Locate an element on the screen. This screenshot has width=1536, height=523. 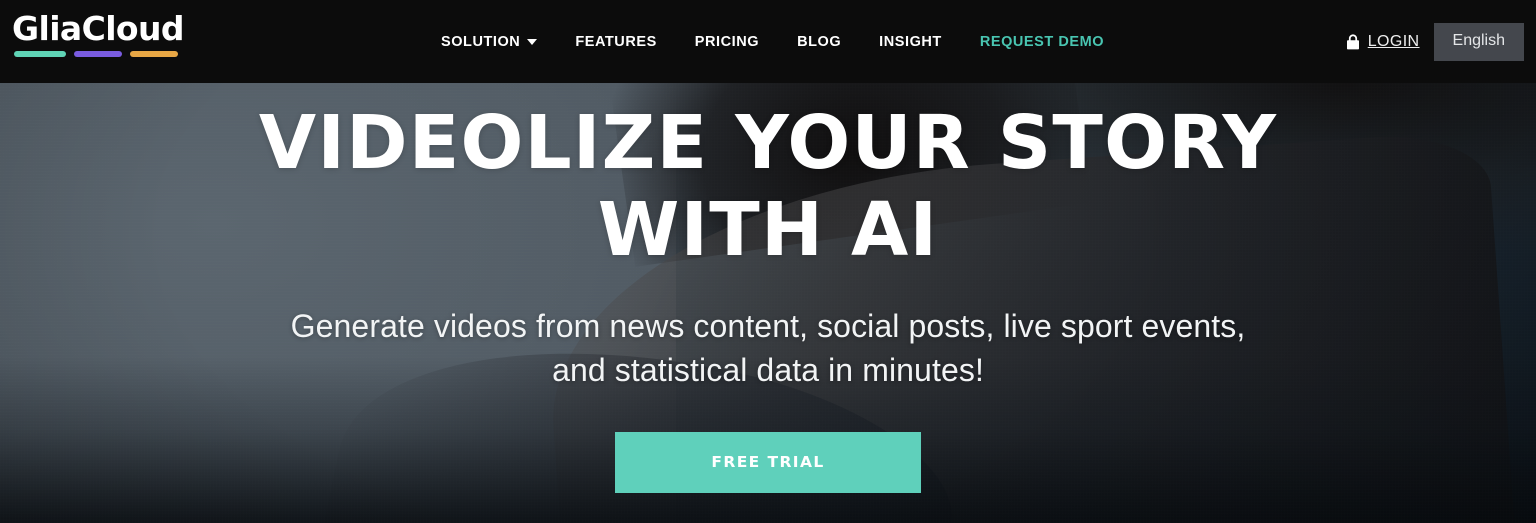
nav-item-blog: BLOG is located at coordinates (819, 42).